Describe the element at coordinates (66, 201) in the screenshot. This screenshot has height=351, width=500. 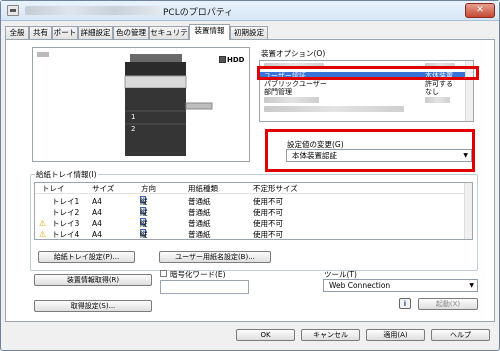
I see `tray-cell: トレイ1` at that location.